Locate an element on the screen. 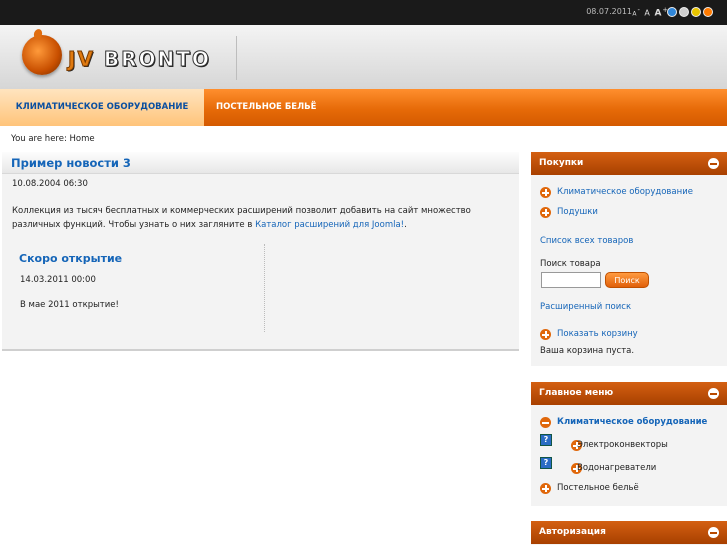 The height and width of the screenshot is (545, 727). font-size-controls: A- A A+ is located at coordinates (650, 12).